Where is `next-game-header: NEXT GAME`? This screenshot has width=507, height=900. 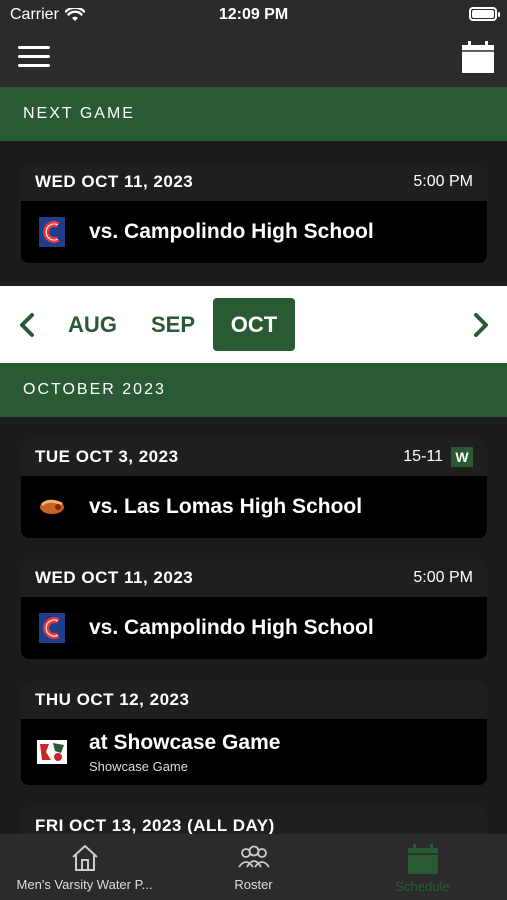
next-game-header: NEXT GAME is located at coordinates (253, 114).